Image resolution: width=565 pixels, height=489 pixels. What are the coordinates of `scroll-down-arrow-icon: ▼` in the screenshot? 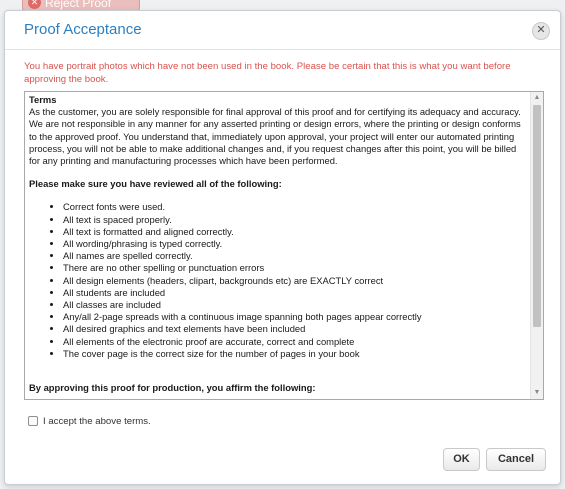 It's located at (537, 393).